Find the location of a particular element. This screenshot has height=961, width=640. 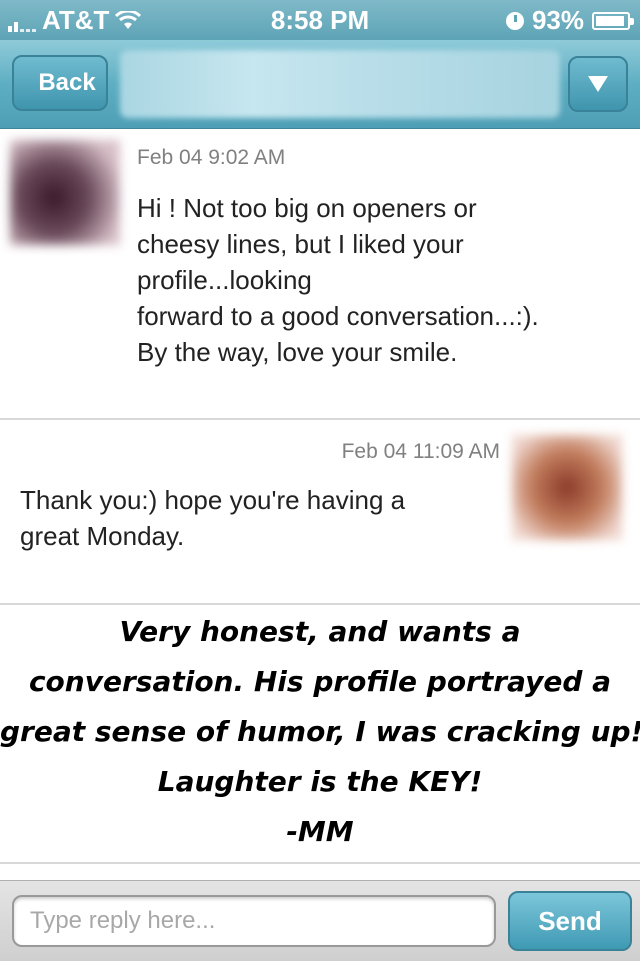

status-bar: AT&T 8:58 PM 93% is located at coordinates (320, 20).